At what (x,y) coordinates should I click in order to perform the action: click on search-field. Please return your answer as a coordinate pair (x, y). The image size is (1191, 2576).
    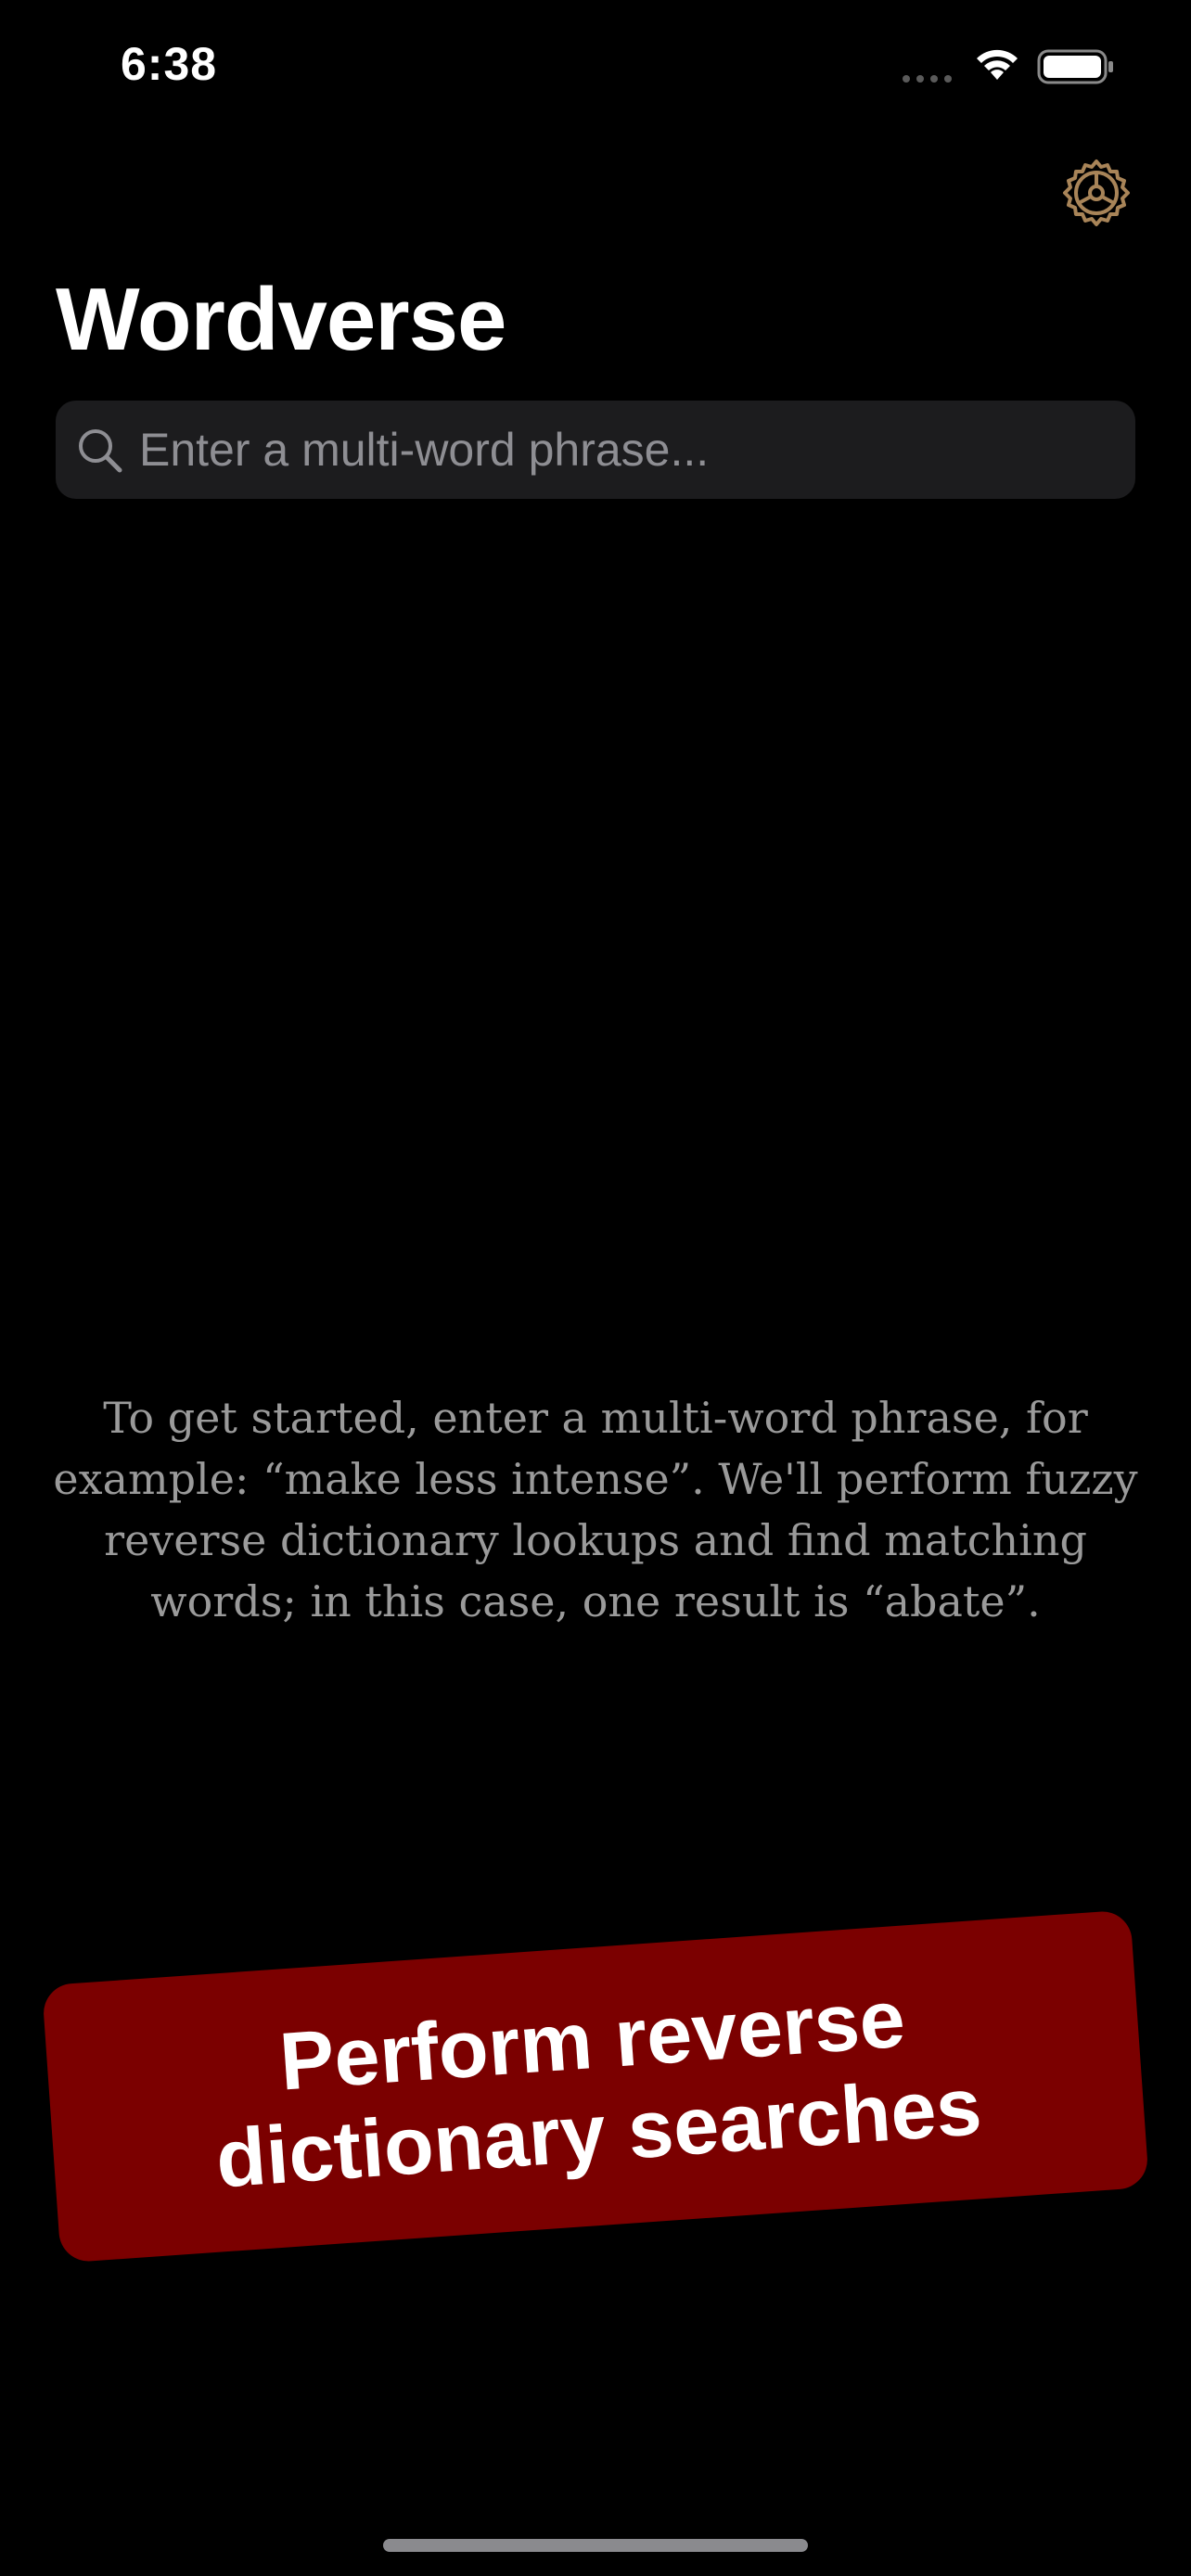
    Looking at the image, I should click on (595, 450).